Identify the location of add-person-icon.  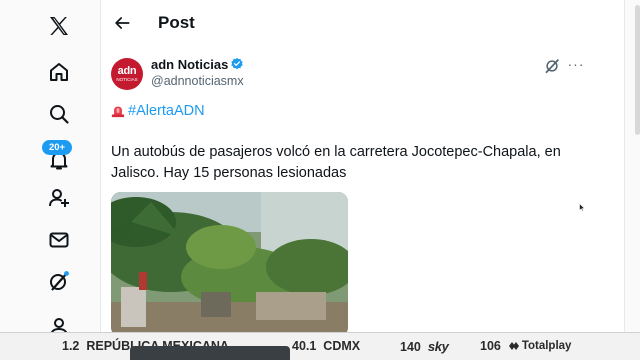
(59, 198).